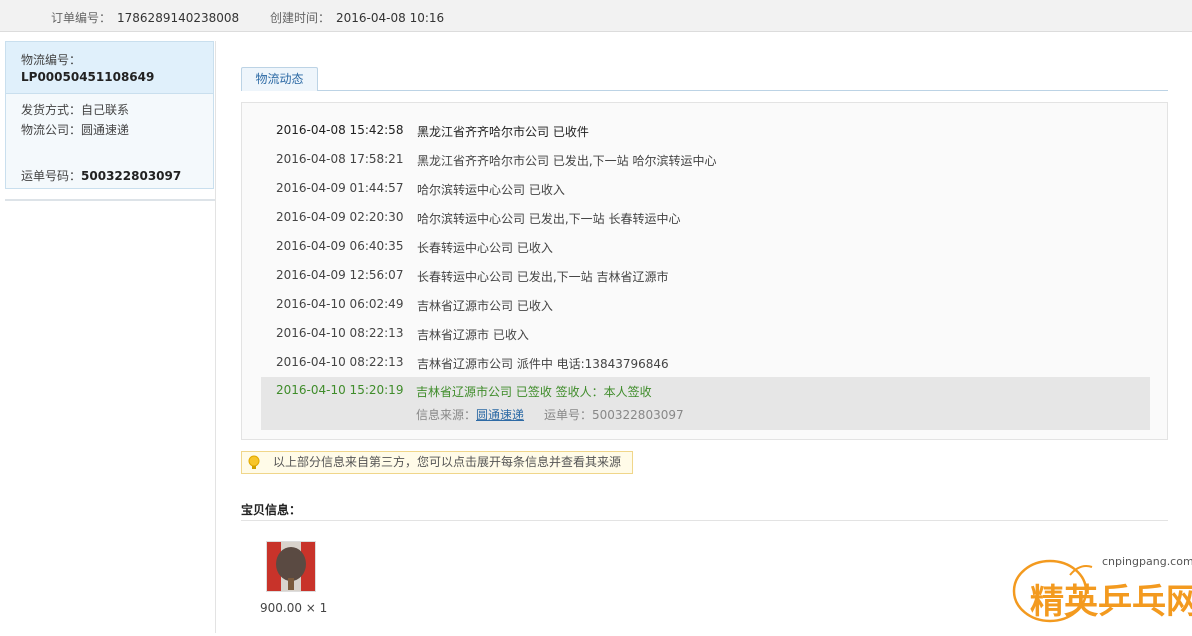  Describe the element at coordinates (300, 18) in the screenshot. I see `created-label: 创建时间：` at that location.